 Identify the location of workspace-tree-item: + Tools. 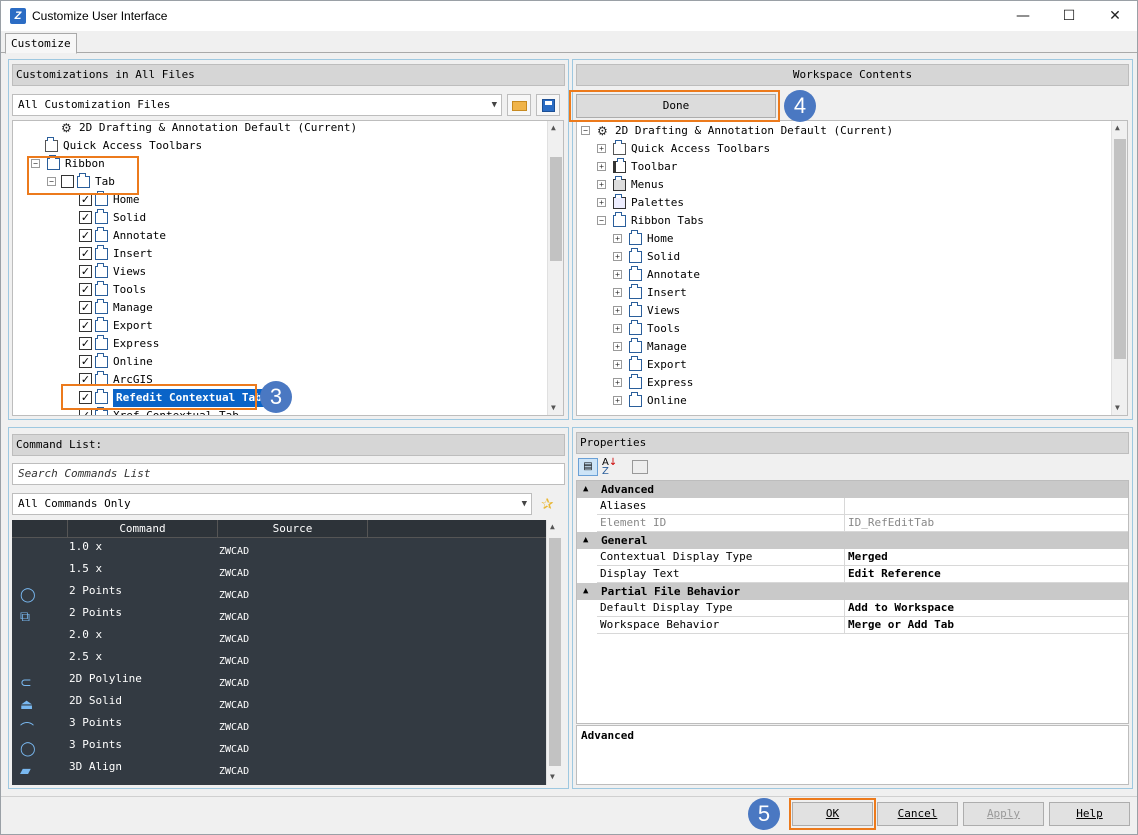
(844, 329).